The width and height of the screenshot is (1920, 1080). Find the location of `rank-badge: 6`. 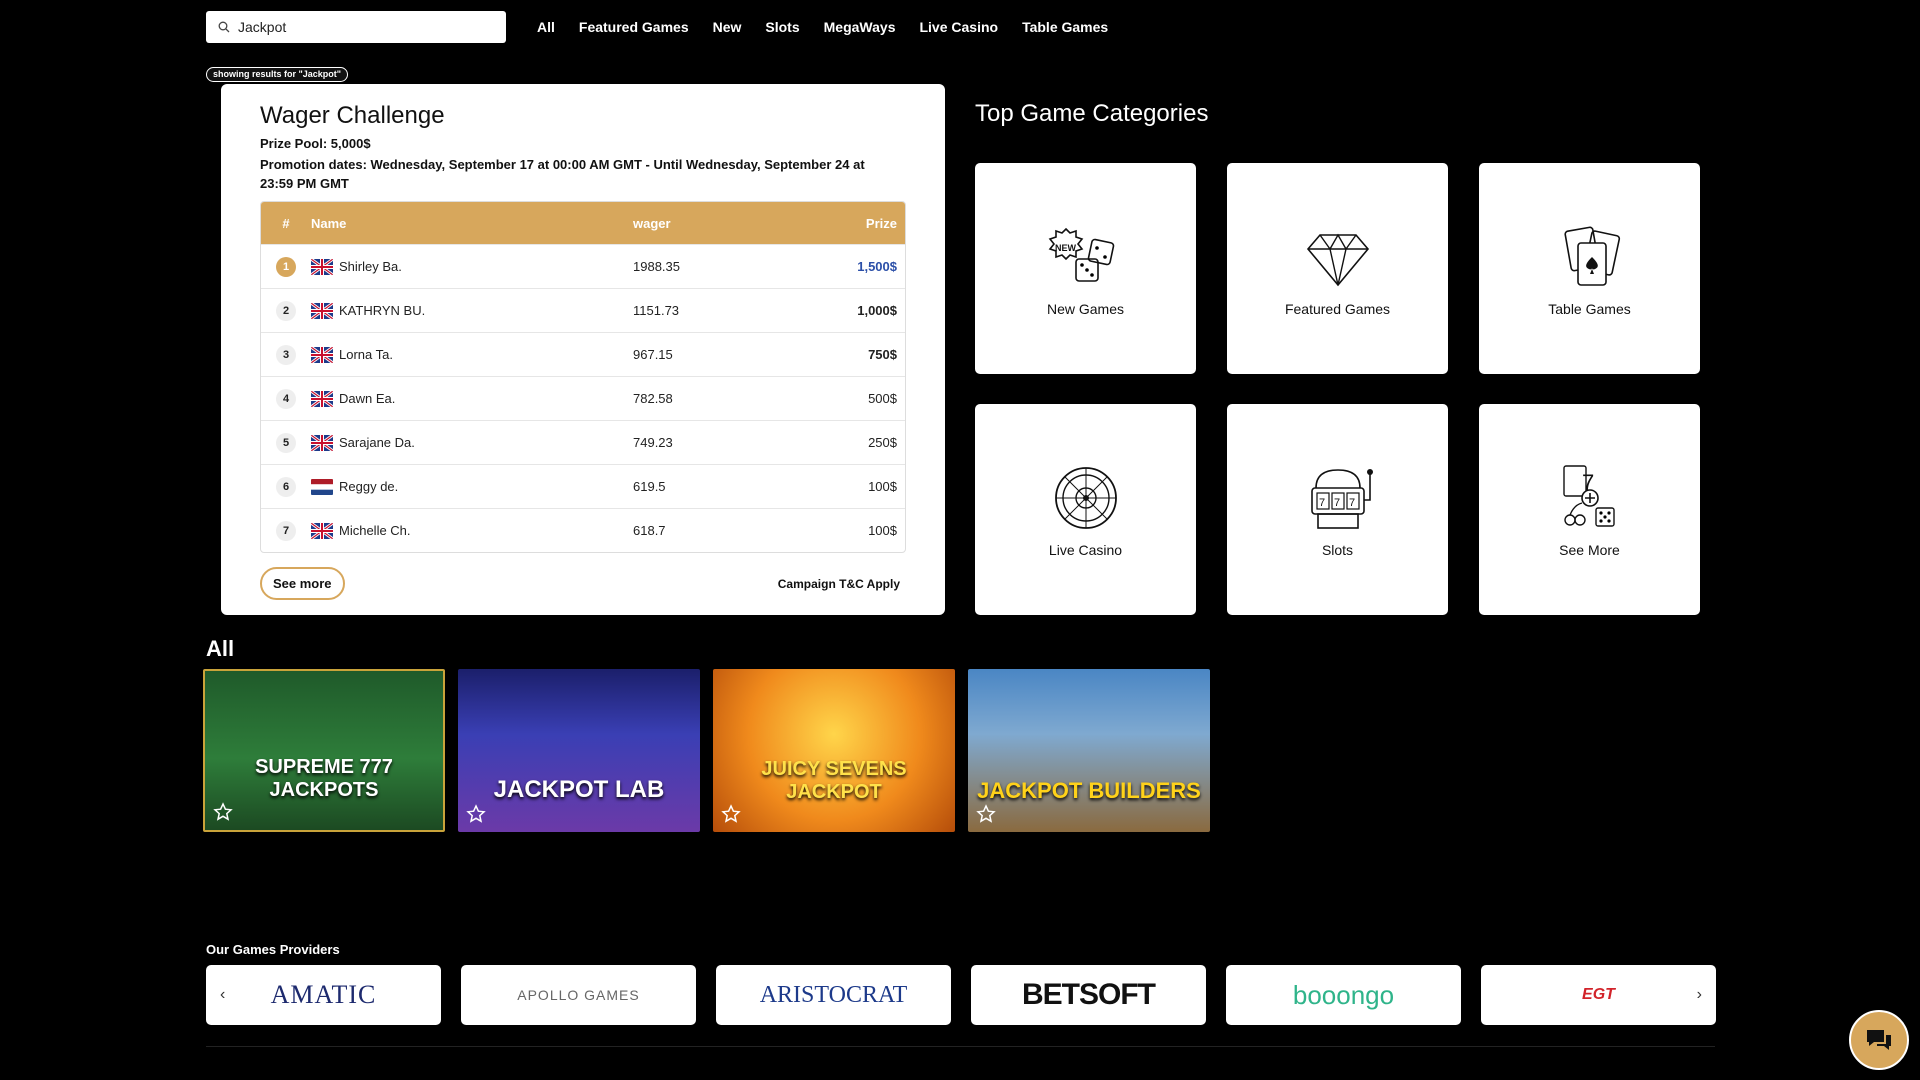

rank-badge: 6 is located at coordinates (286, 486).